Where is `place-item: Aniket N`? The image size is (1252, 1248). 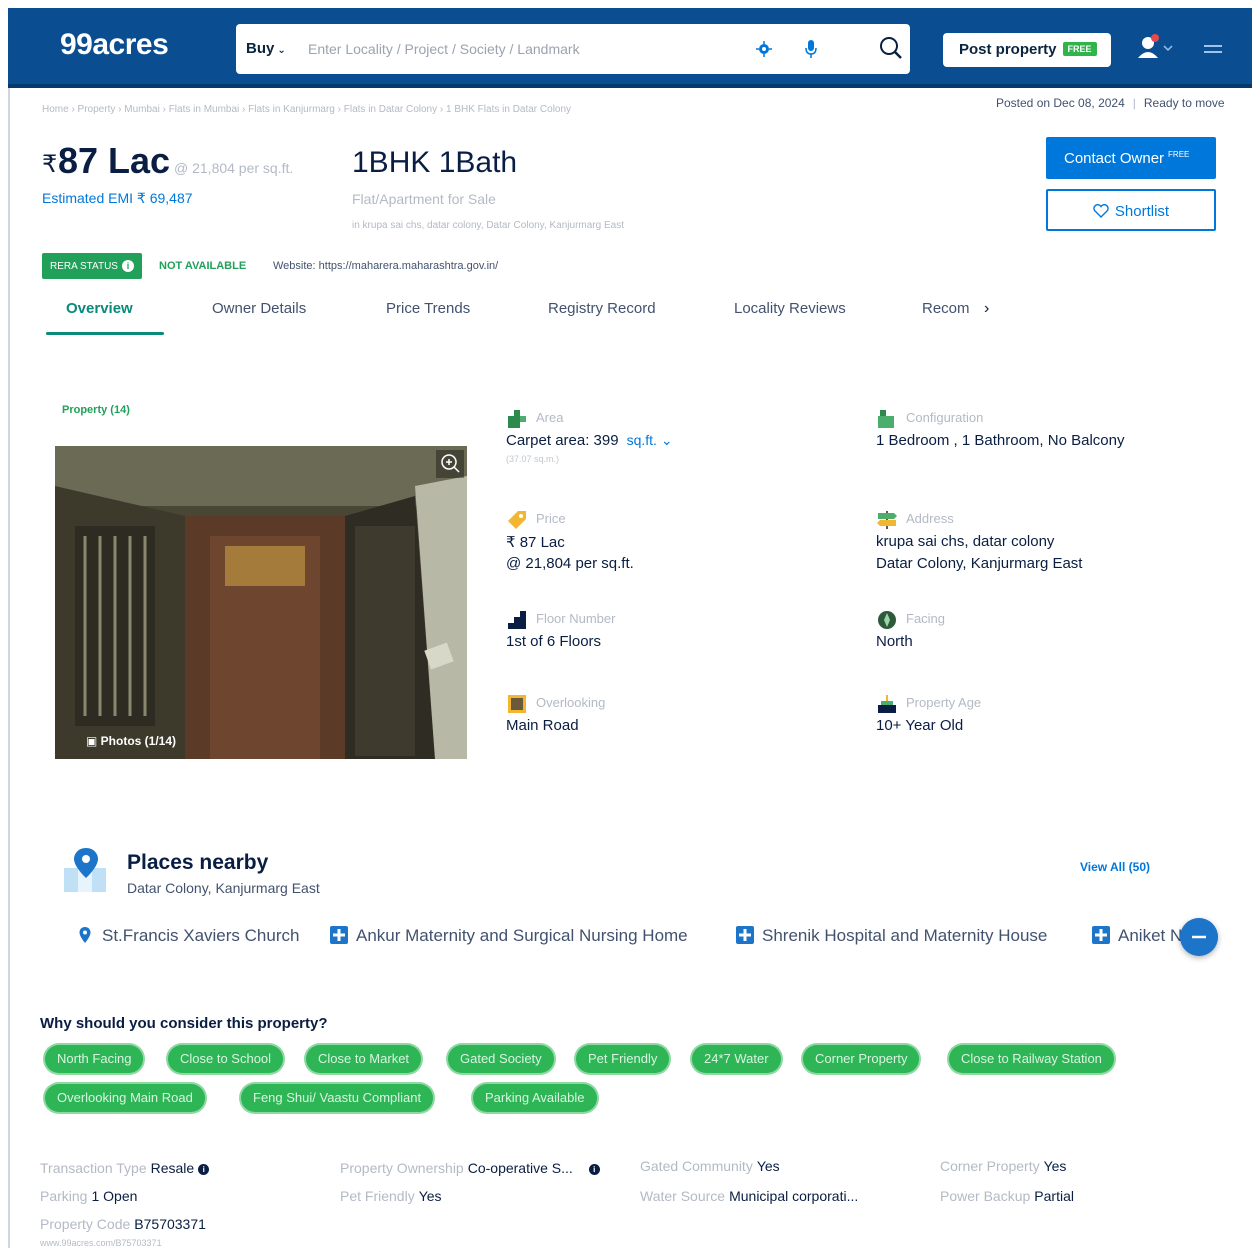
place-item: Aniket N is located at coordinates (1137, 936).